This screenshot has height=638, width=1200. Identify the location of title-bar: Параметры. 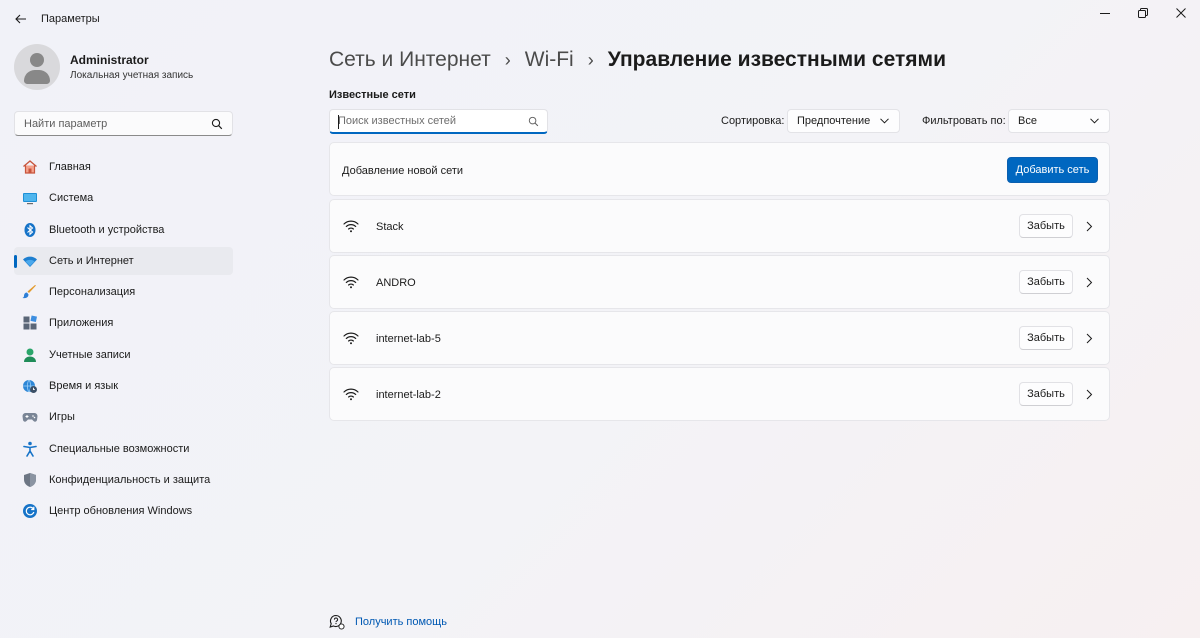
(600, 19).